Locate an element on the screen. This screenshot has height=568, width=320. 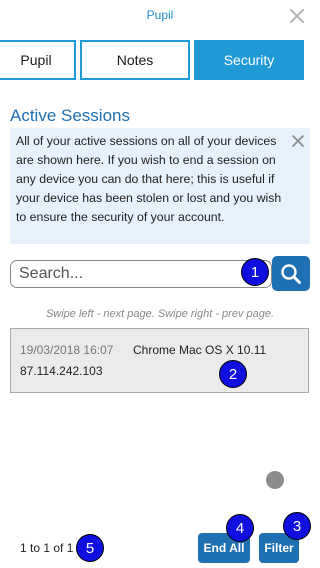
session-browser: Chrome Mac OS X 10.11 is located at coordinates (200, 350).